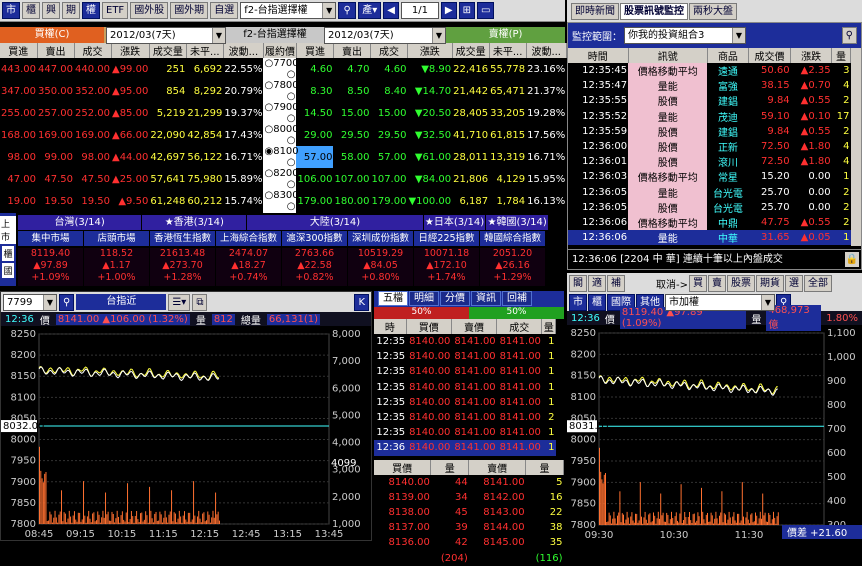 This screenshot has width=862, height=566. What do you see at coordinates (288, 10) in the screenshot?
I see `market-select: f2-台指選擇權 ▼` at bounding box center [288, 10].